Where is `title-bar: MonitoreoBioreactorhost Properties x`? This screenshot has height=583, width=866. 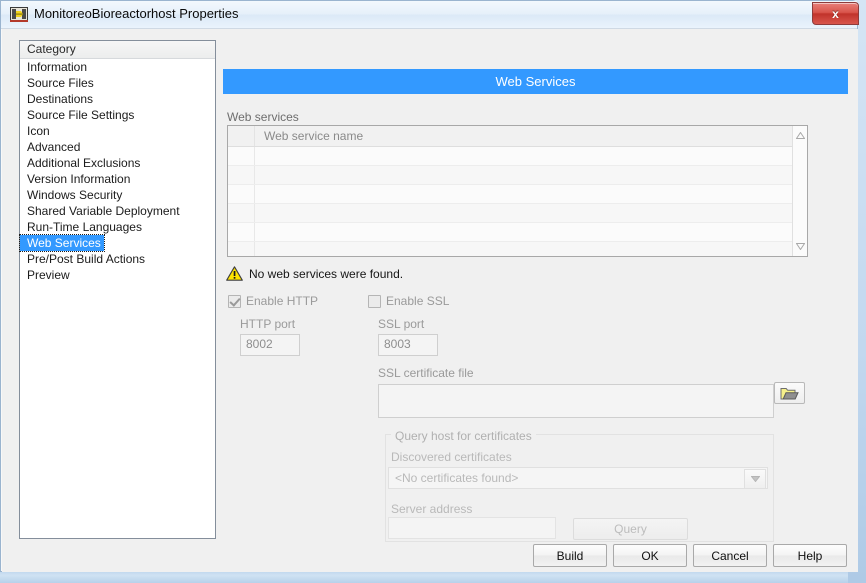
title-bar: MonitoreoBioreactorhost Properties x is located at coordinates (430, 15).